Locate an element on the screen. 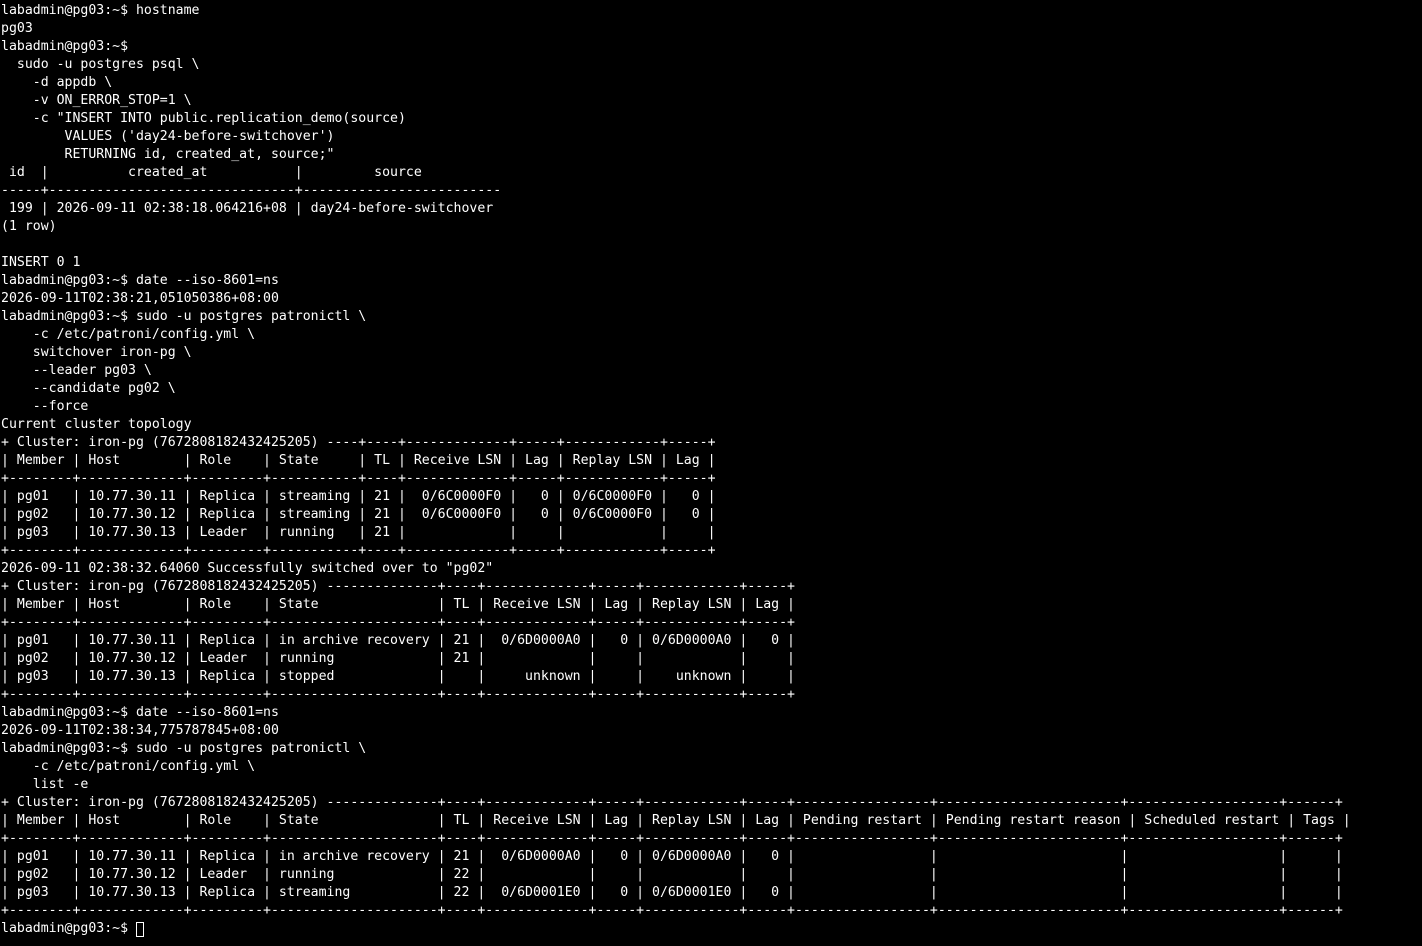 The width and height of the screenshot is (1422, 946). terminal-line: -d appdb \ is located at coordinates (57, 82).